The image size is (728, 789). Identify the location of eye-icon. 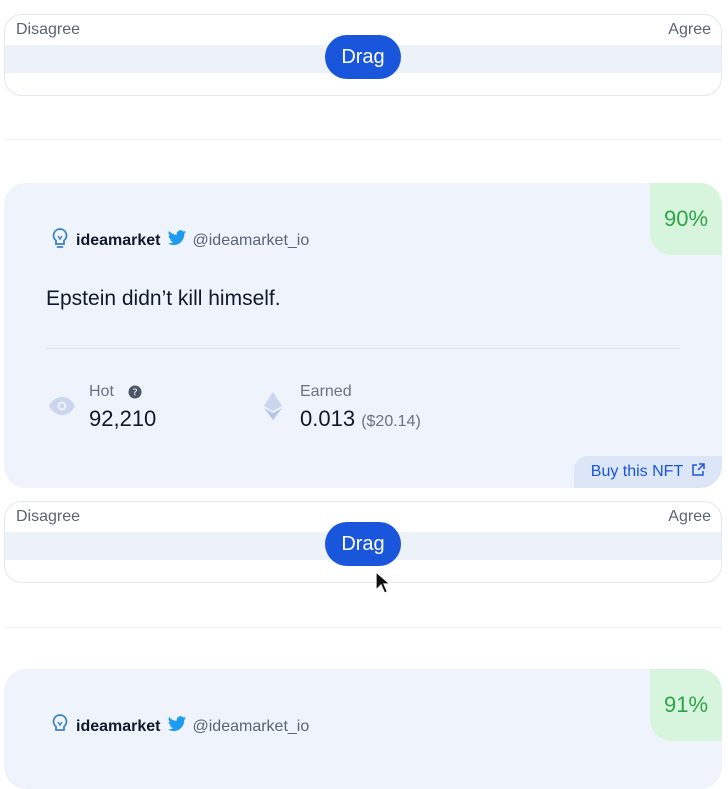
(62, 408).